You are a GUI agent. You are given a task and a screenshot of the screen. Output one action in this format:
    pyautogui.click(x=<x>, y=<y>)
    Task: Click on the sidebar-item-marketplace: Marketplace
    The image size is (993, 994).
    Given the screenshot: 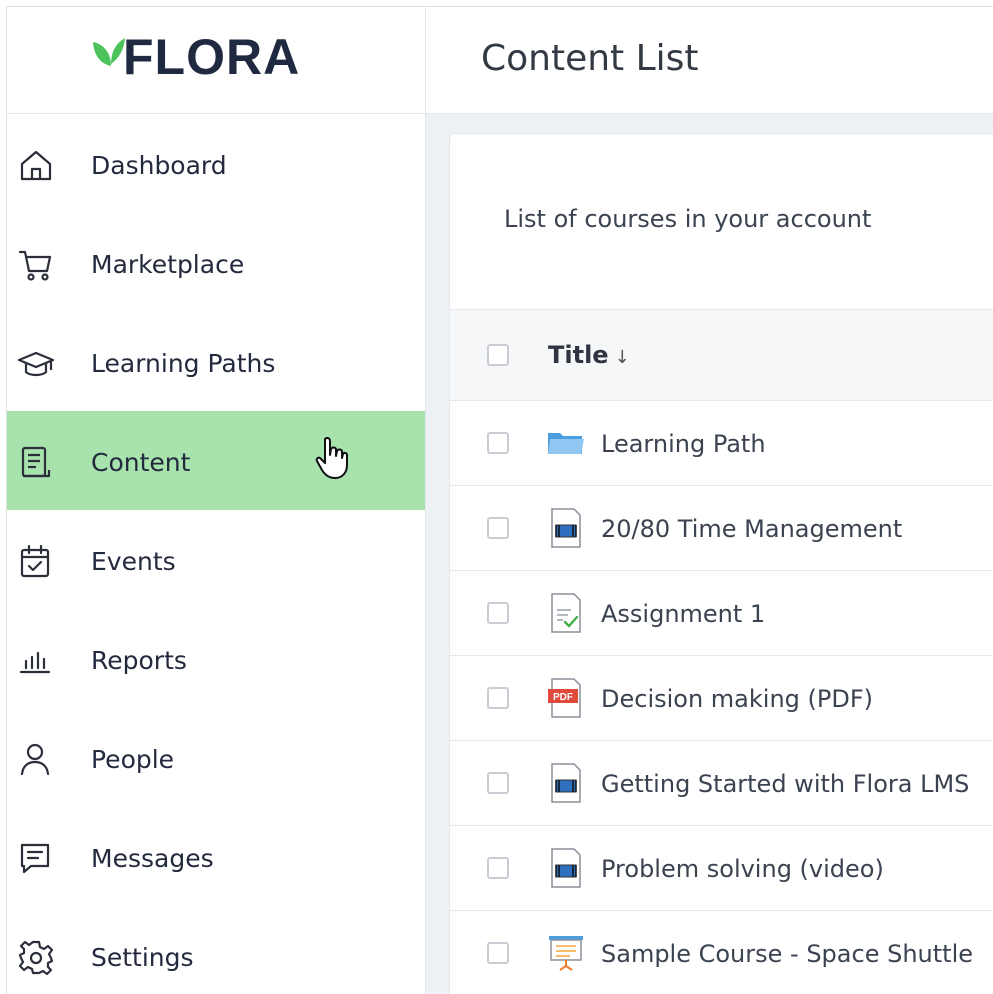 What is the action you would take?
    pyautogui.click(x=216, y=262)
    